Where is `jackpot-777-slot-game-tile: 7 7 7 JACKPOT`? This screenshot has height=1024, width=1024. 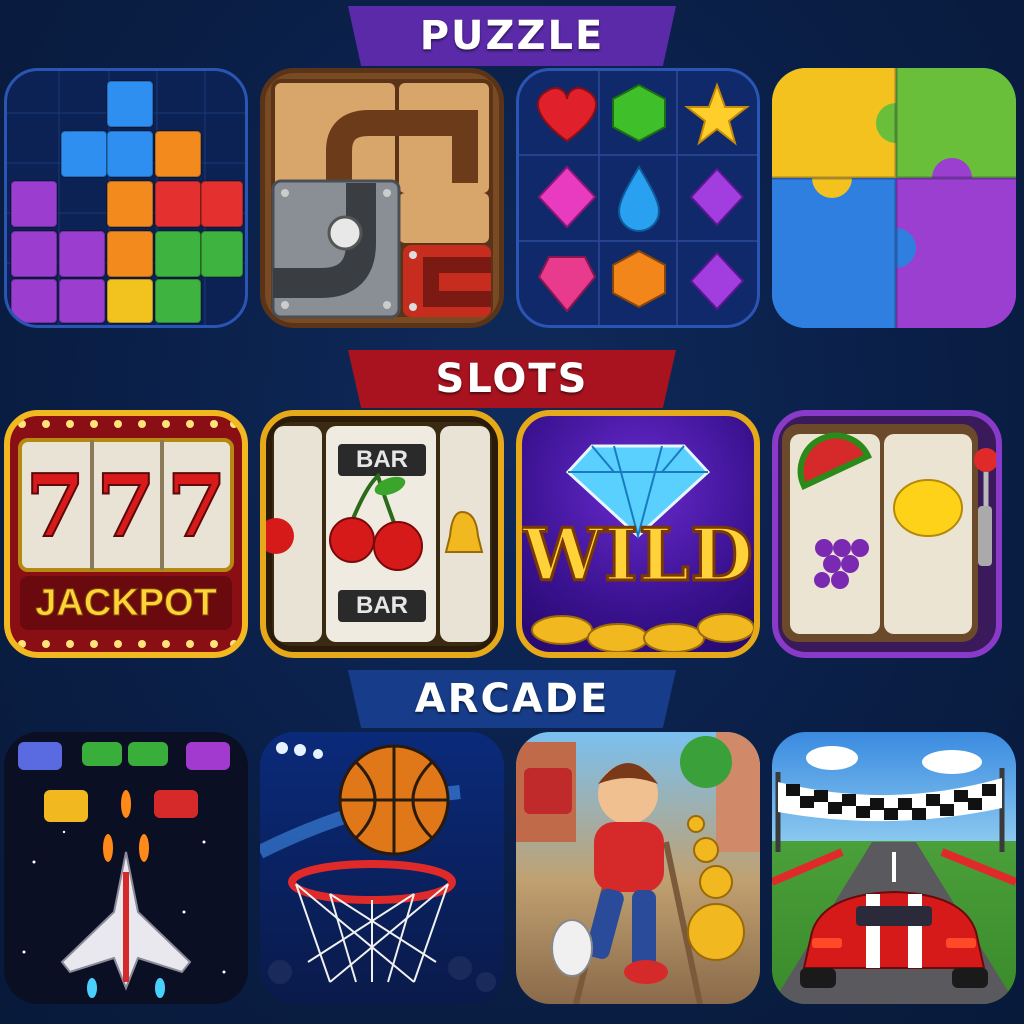 jackpot-777-slot-game-tile: 7 7 7 JACKPOT is located at coordinates (126, 534).